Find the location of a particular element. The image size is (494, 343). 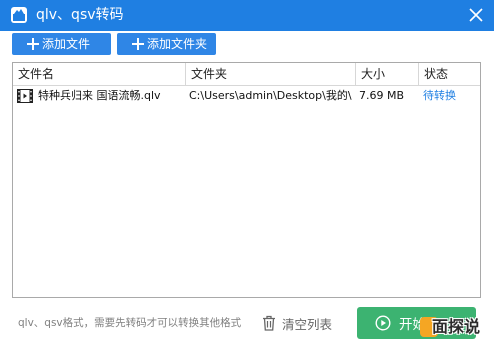

add-file-button: 添加文件 is located at coordinates (61, 44).